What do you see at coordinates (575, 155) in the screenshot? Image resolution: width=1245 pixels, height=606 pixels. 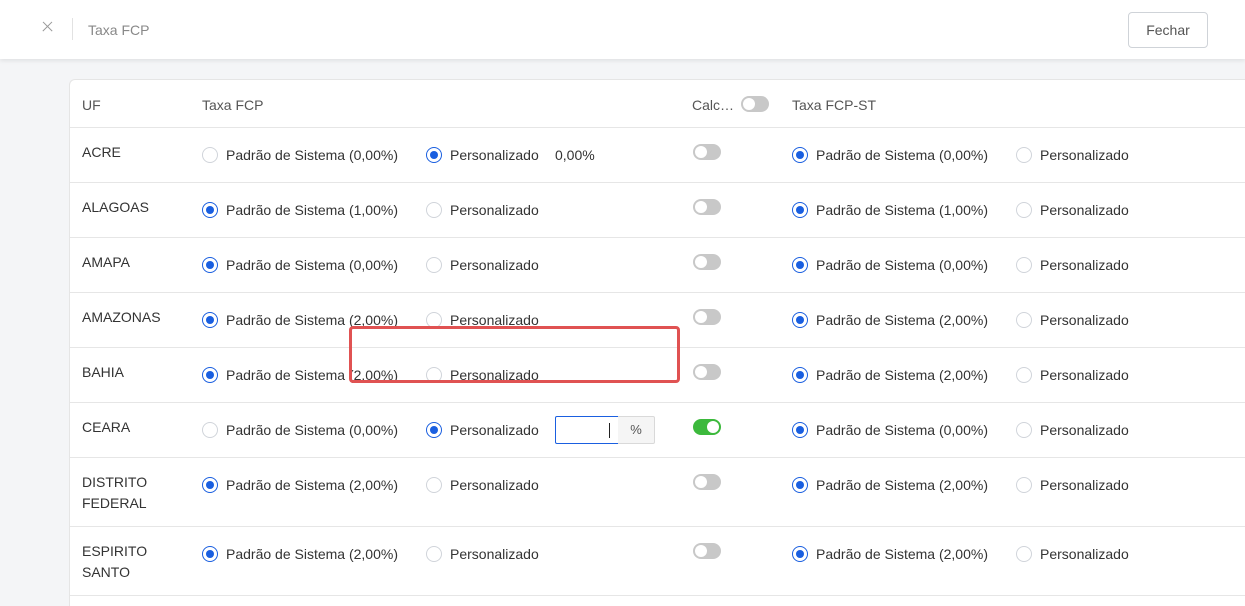 I see `fcp-value: 0,00%` at bounding box center [575, 155].